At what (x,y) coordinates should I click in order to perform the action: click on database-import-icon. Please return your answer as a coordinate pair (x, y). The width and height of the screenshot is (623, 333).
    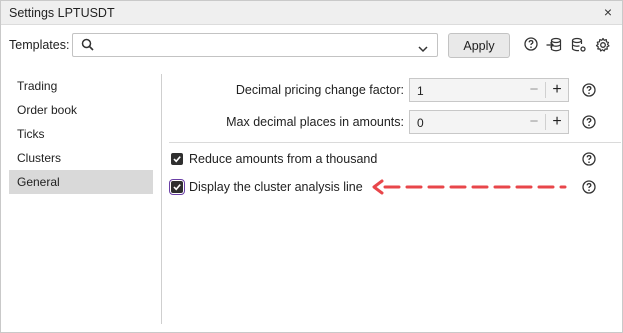
    Looking at the image, I should click on (554, 45).